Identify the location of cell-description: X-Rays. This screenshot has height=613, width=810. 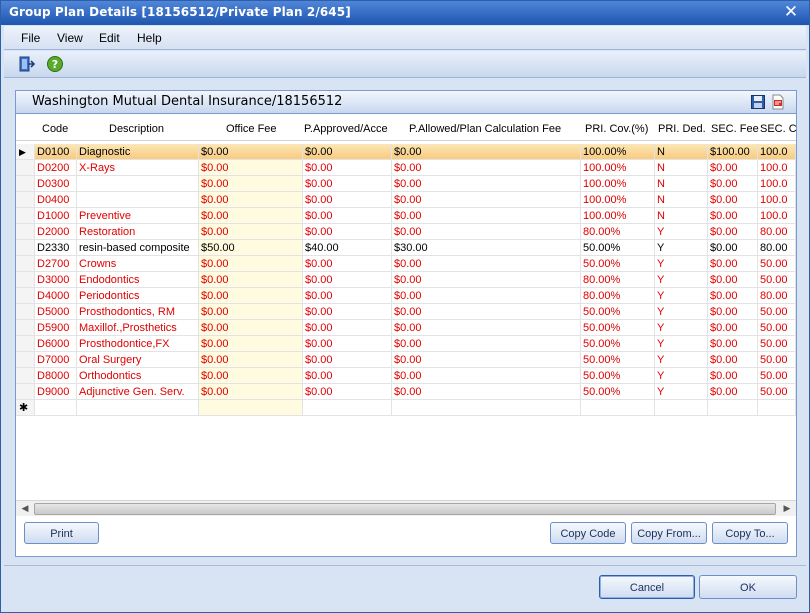
(138, 168).